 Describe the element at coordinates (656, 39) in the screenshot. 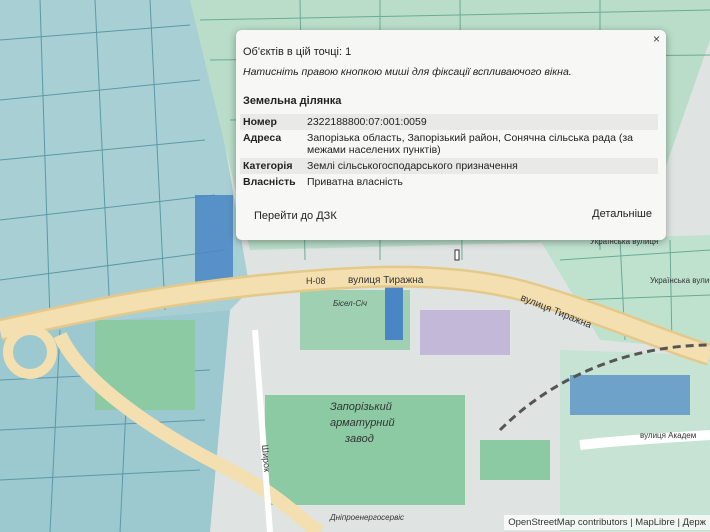

I see `close-icon: ×` at that location.